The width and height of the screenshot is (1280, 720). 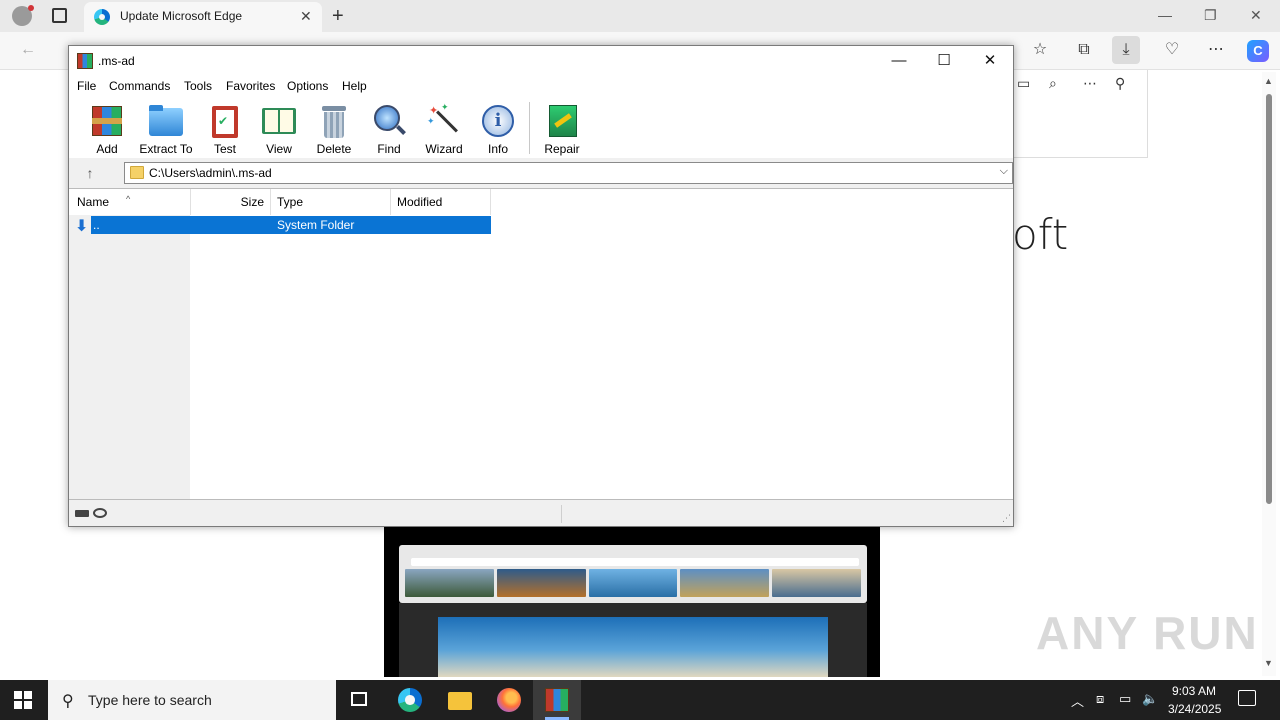 I want to click on tab-title: Update Microsoft Edge, so click(x=181, y=16).